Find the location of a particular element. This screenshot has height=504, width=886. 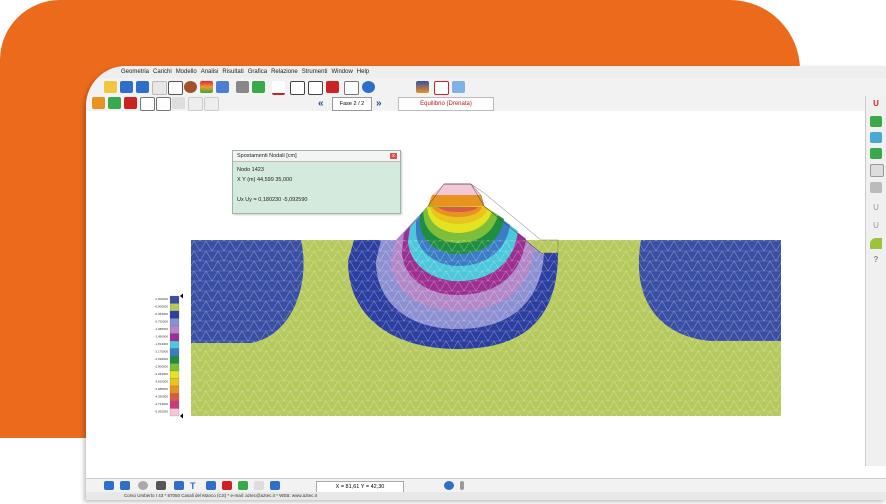

popup-title: Spostamenti Nodali [cm] is located at coordinates (316, 156).